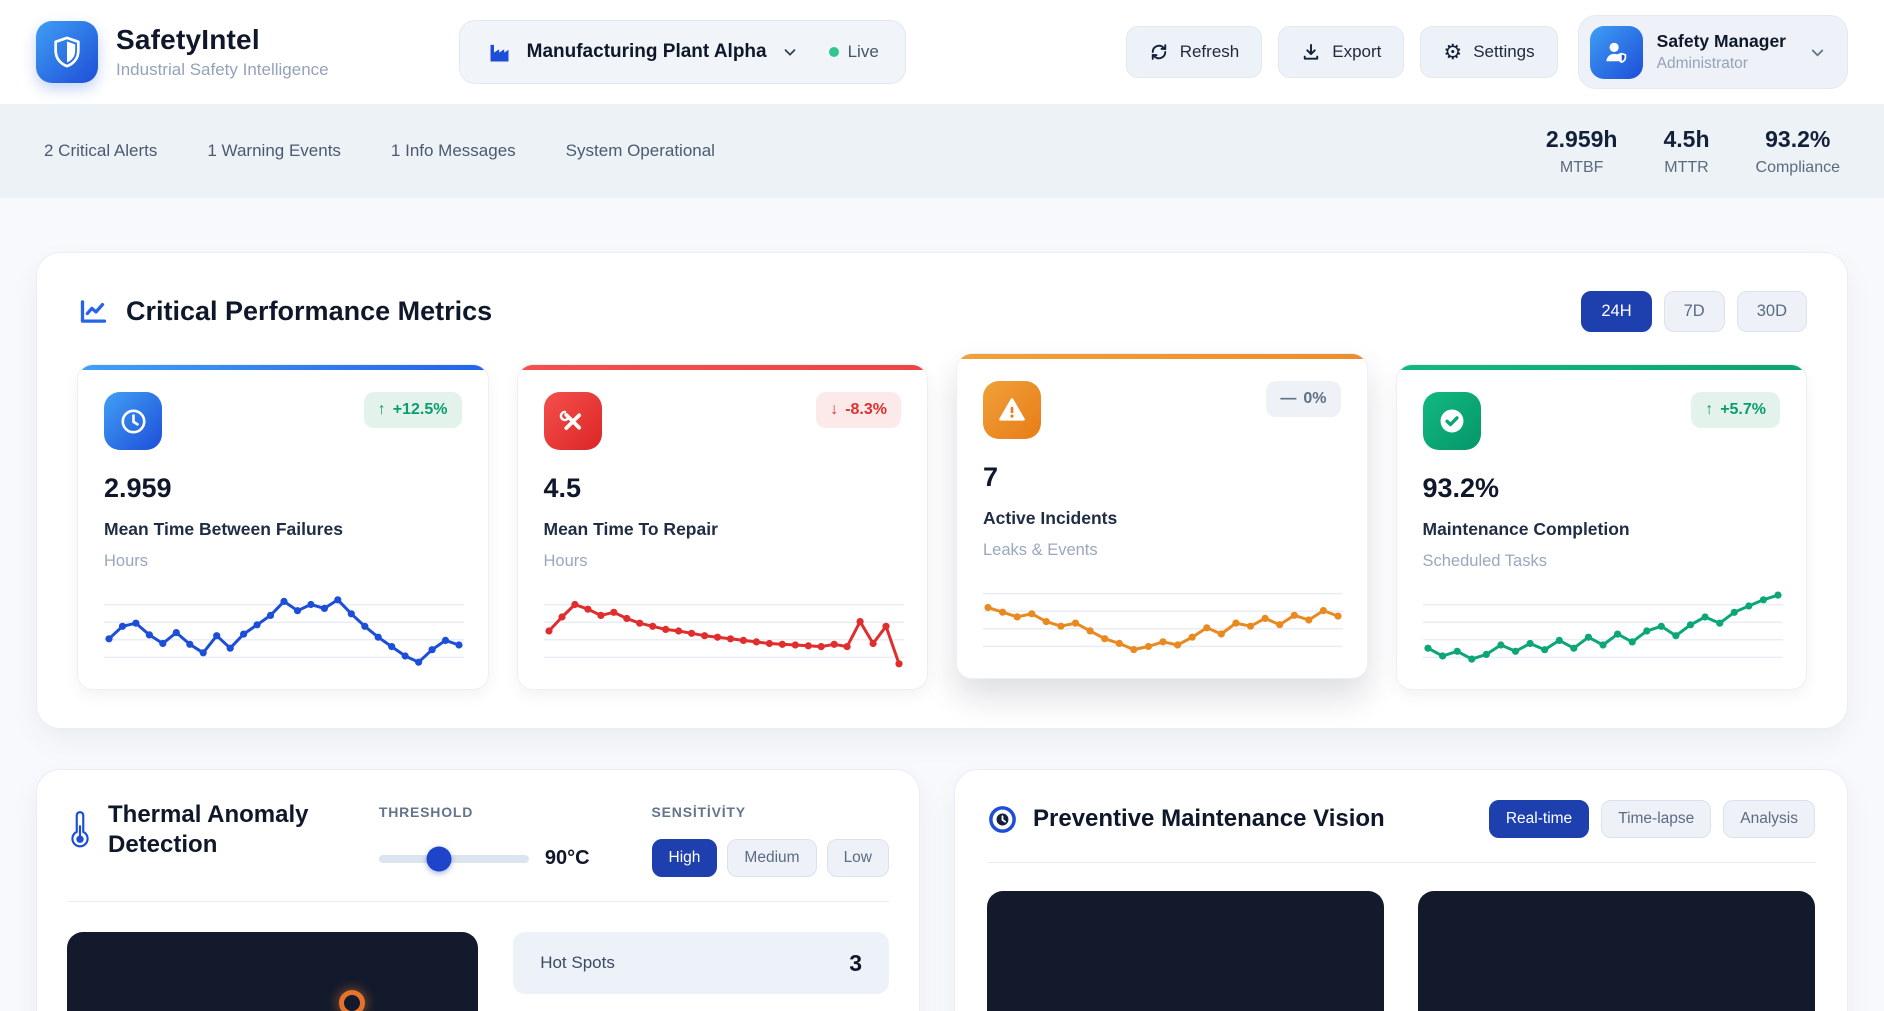  What do you see at coordinates (834, 409) in the screenshot?
I see `trend-arrow-icon: ↓` at bounding box center [834, 409].